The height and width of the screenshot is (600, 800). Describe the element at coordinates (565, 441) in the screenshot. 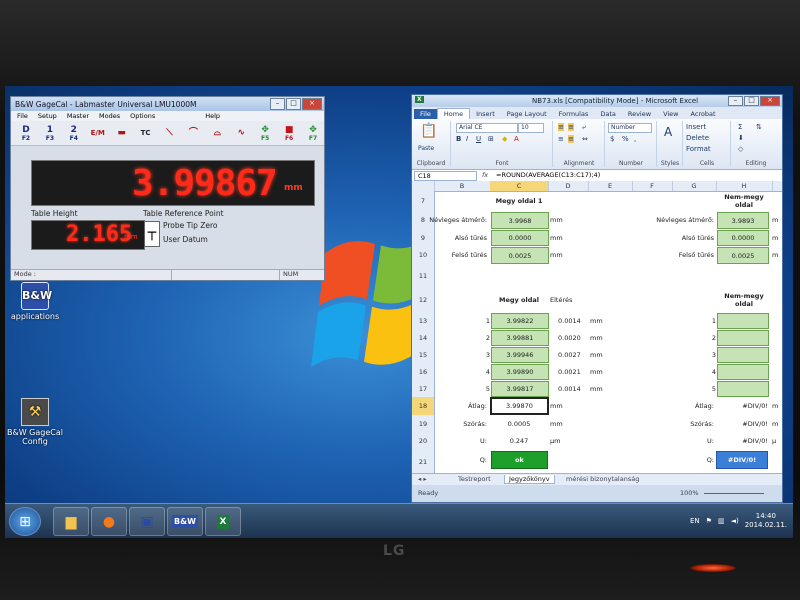

I see `cell-d20: µm` at that location.